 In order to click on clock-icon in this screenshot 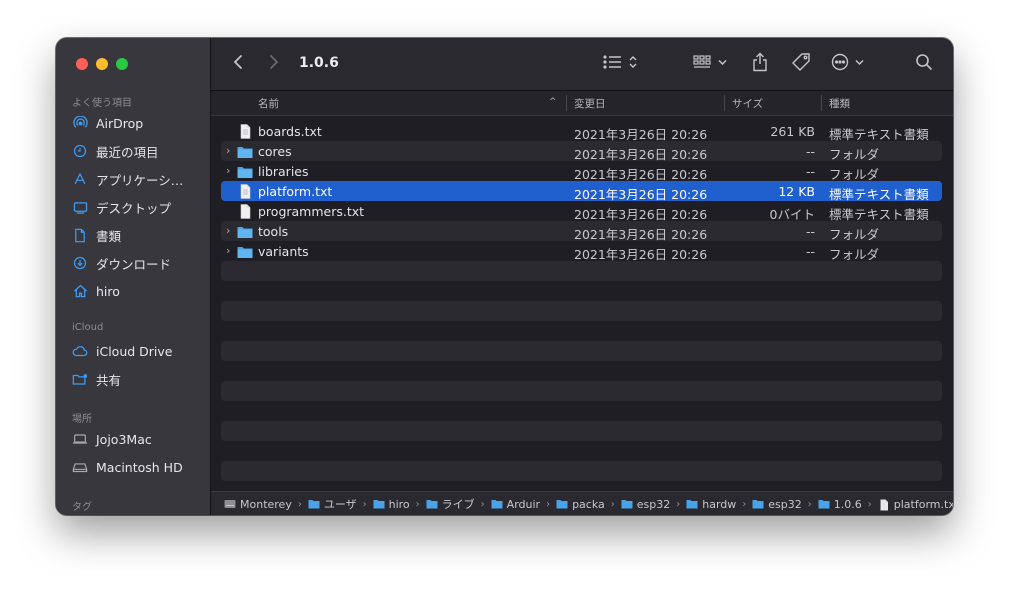, I will do `click(80, 151)`.